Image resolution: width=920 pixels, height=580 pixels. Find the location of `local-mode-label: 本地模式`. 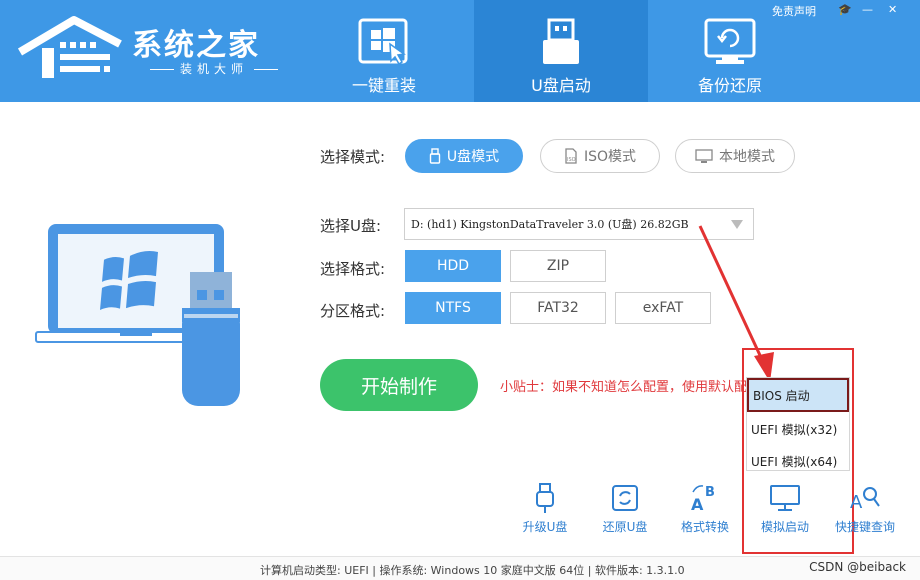

local-mode-label: 本地模式 is located at coordinates (747, 157).